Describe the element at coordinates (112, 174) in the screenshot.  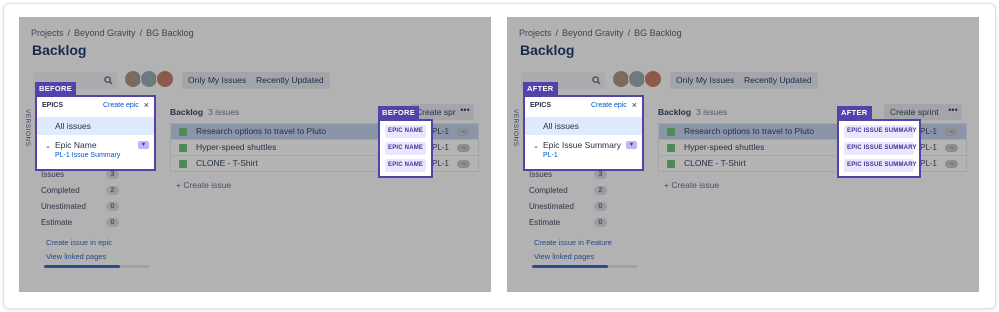
I see `stat-badge: 3` at that location.